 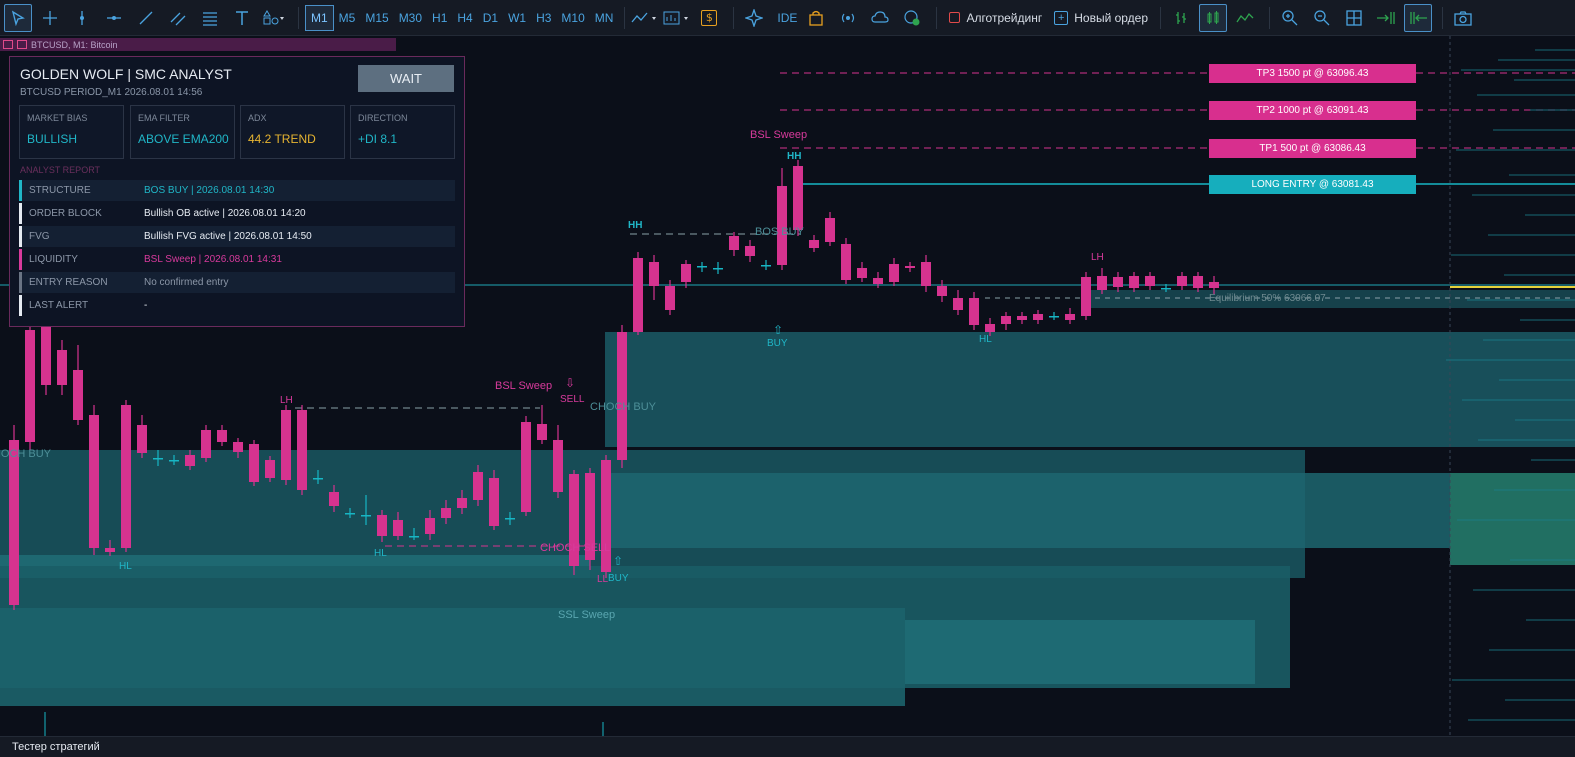 I want to click on zoom-in-icon, so click(x=1290, y=18).